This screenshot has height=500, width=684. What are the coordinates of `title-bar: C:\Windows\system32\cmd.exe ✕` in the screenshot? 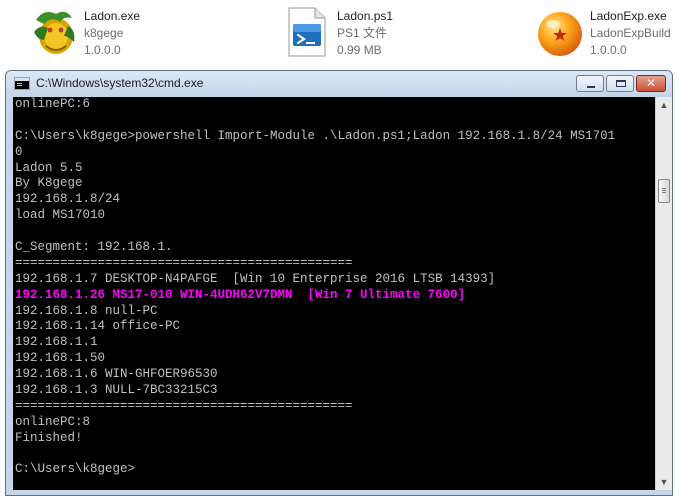 It's located at (339, 84).